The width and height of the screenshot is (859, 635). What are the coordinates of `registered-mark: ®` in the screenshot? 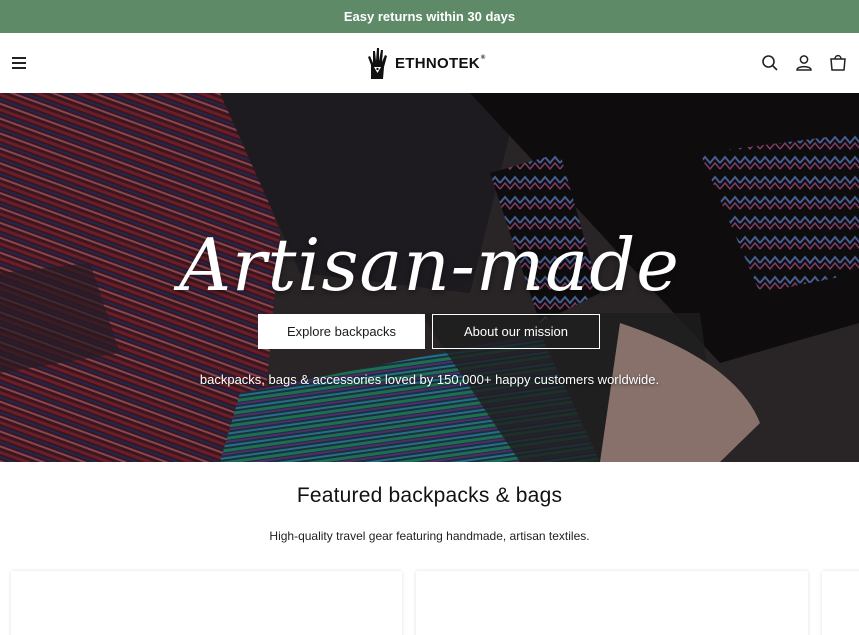 It's located at (483, 57).